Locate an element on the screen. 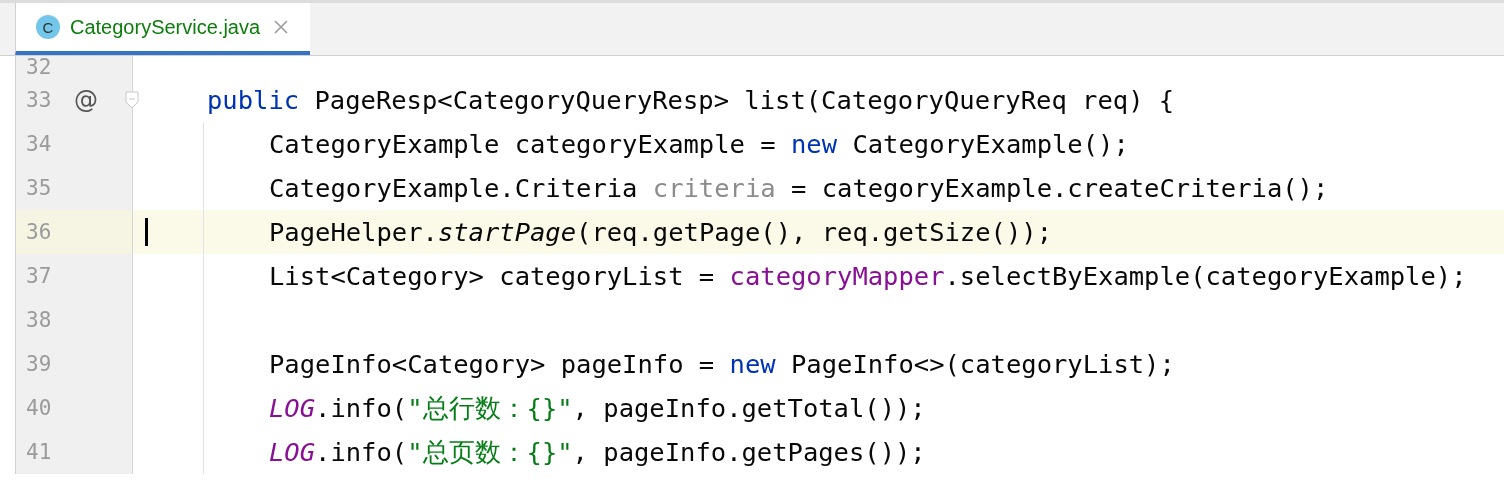 The width and height of the screenshot is (1504, 490). line-number: 39 is located at coordinates (39, 364).